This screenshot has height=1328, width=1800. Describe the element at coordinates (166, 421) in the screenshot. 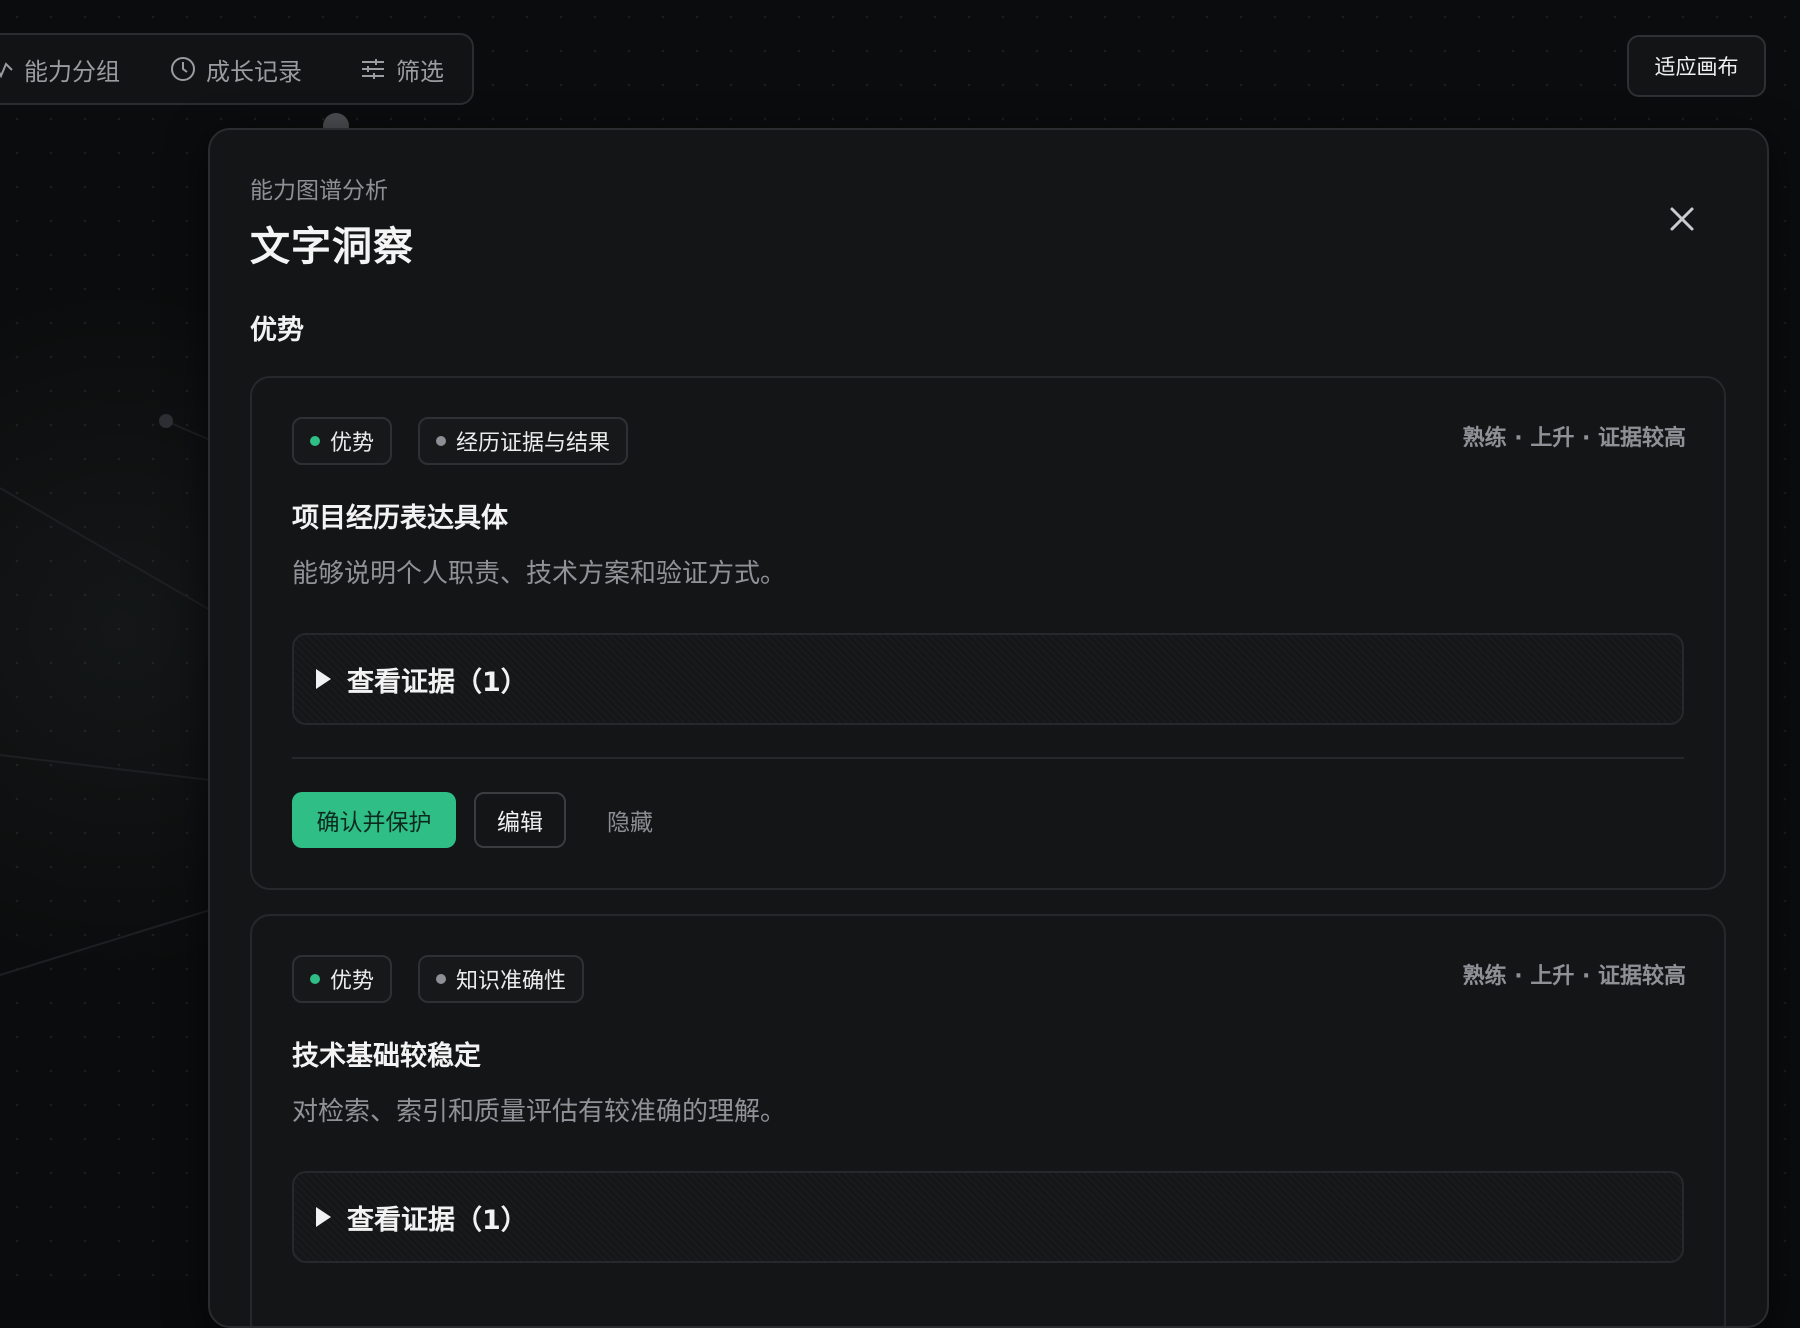

I see `graph-node` at that location.